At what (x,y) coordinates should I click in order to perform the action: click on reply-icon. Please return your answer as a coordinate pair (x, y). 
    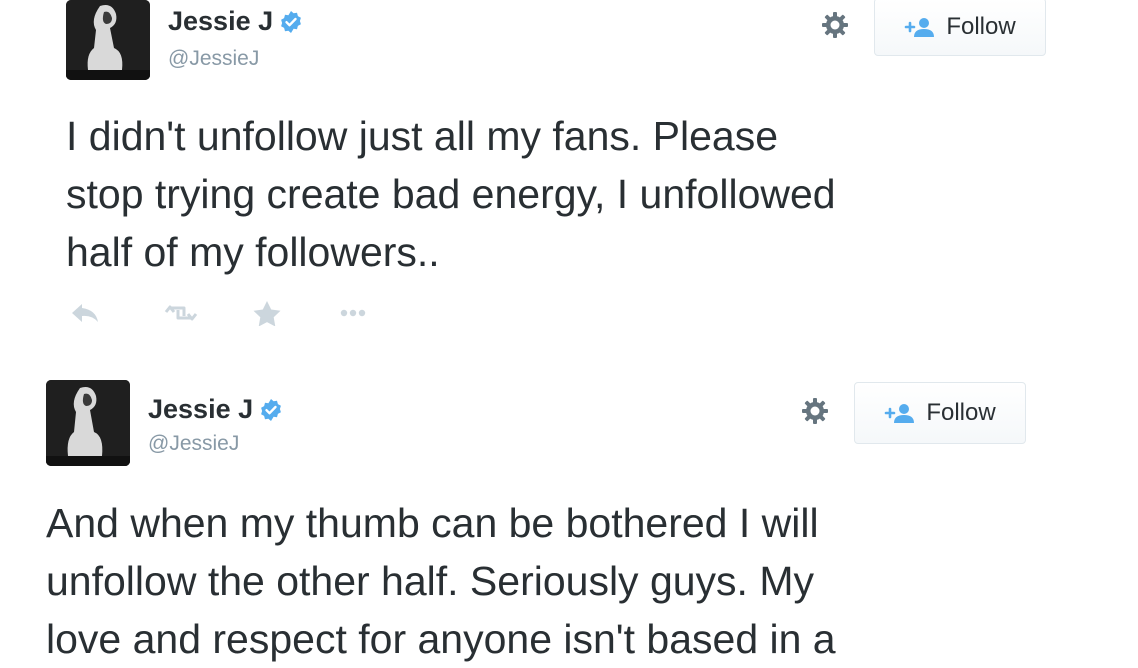
    Looking at the image, I should click on (85, 313).